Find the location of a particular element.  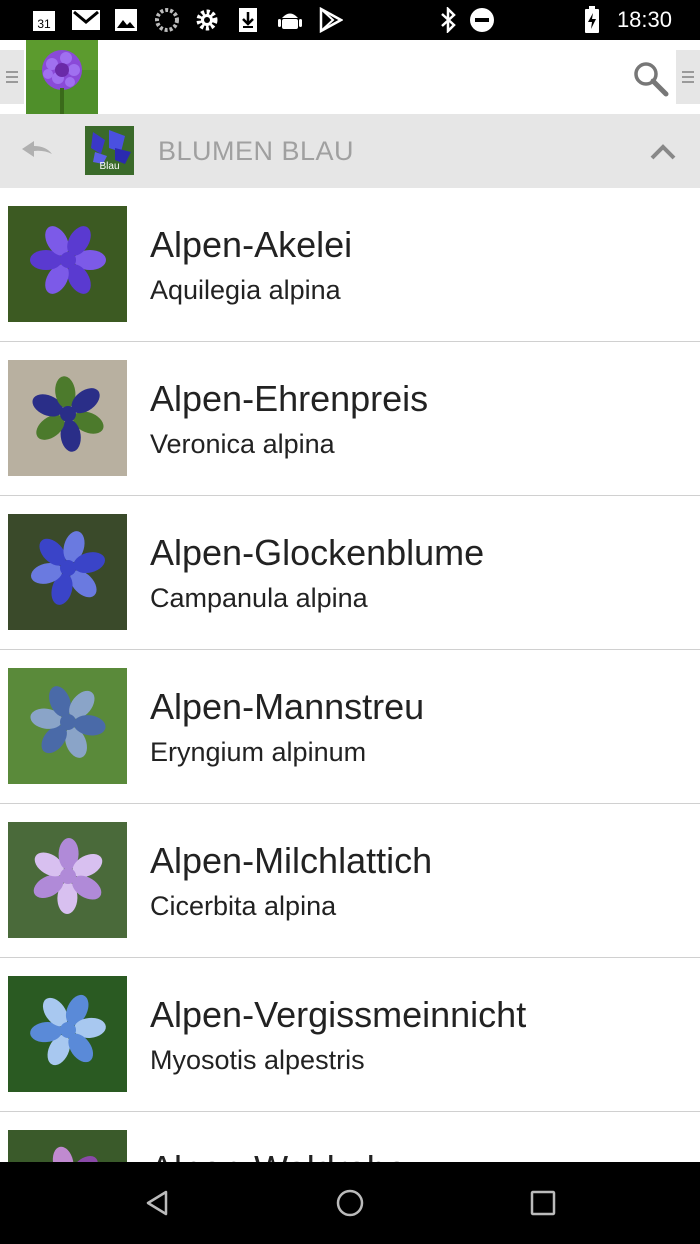

flower-name: Alpen-Glockenblume is located at coordinates (317, 552).